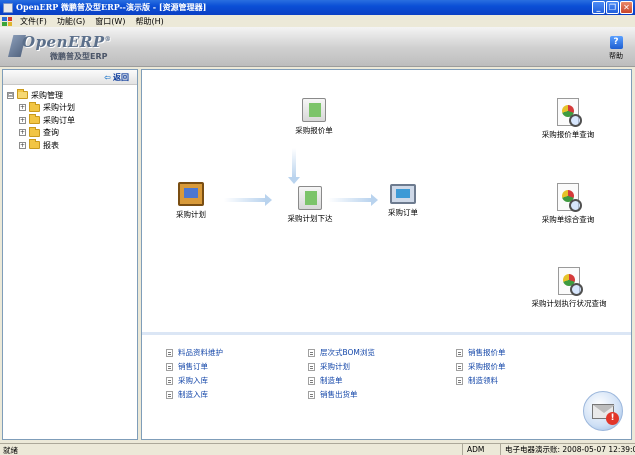 This screenshot has height=455, width=635. I want to click on flow-node-plan-status-query: 采购计划执行状况查询, so click(569, 288).